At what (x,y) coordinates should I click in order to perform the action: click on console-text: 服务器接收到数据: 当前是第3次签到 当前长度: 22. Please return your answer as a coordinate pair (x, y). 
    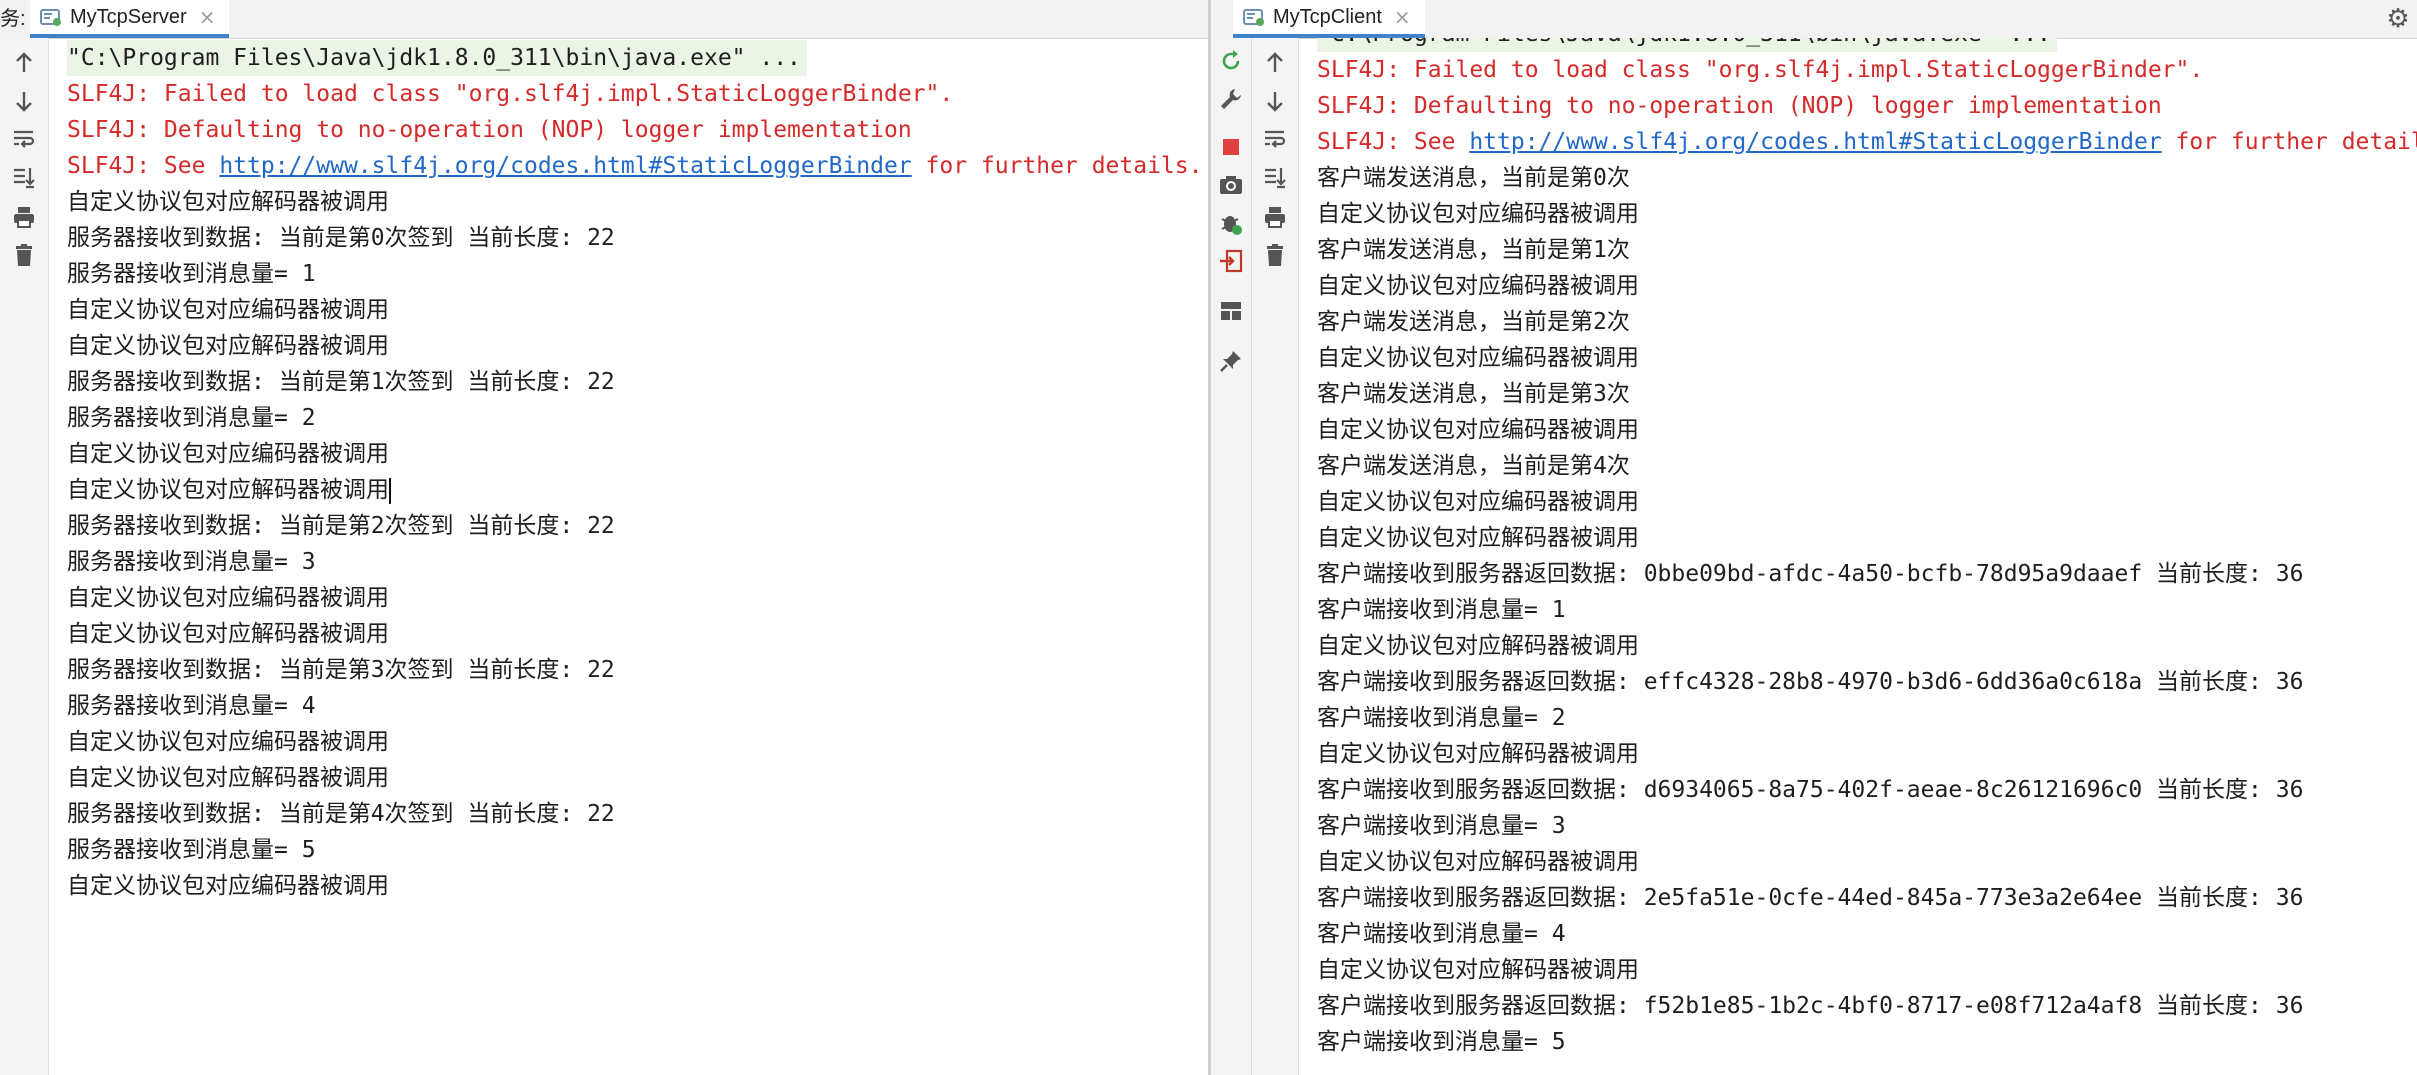
    Looking at the image, I should click on (341, 670).